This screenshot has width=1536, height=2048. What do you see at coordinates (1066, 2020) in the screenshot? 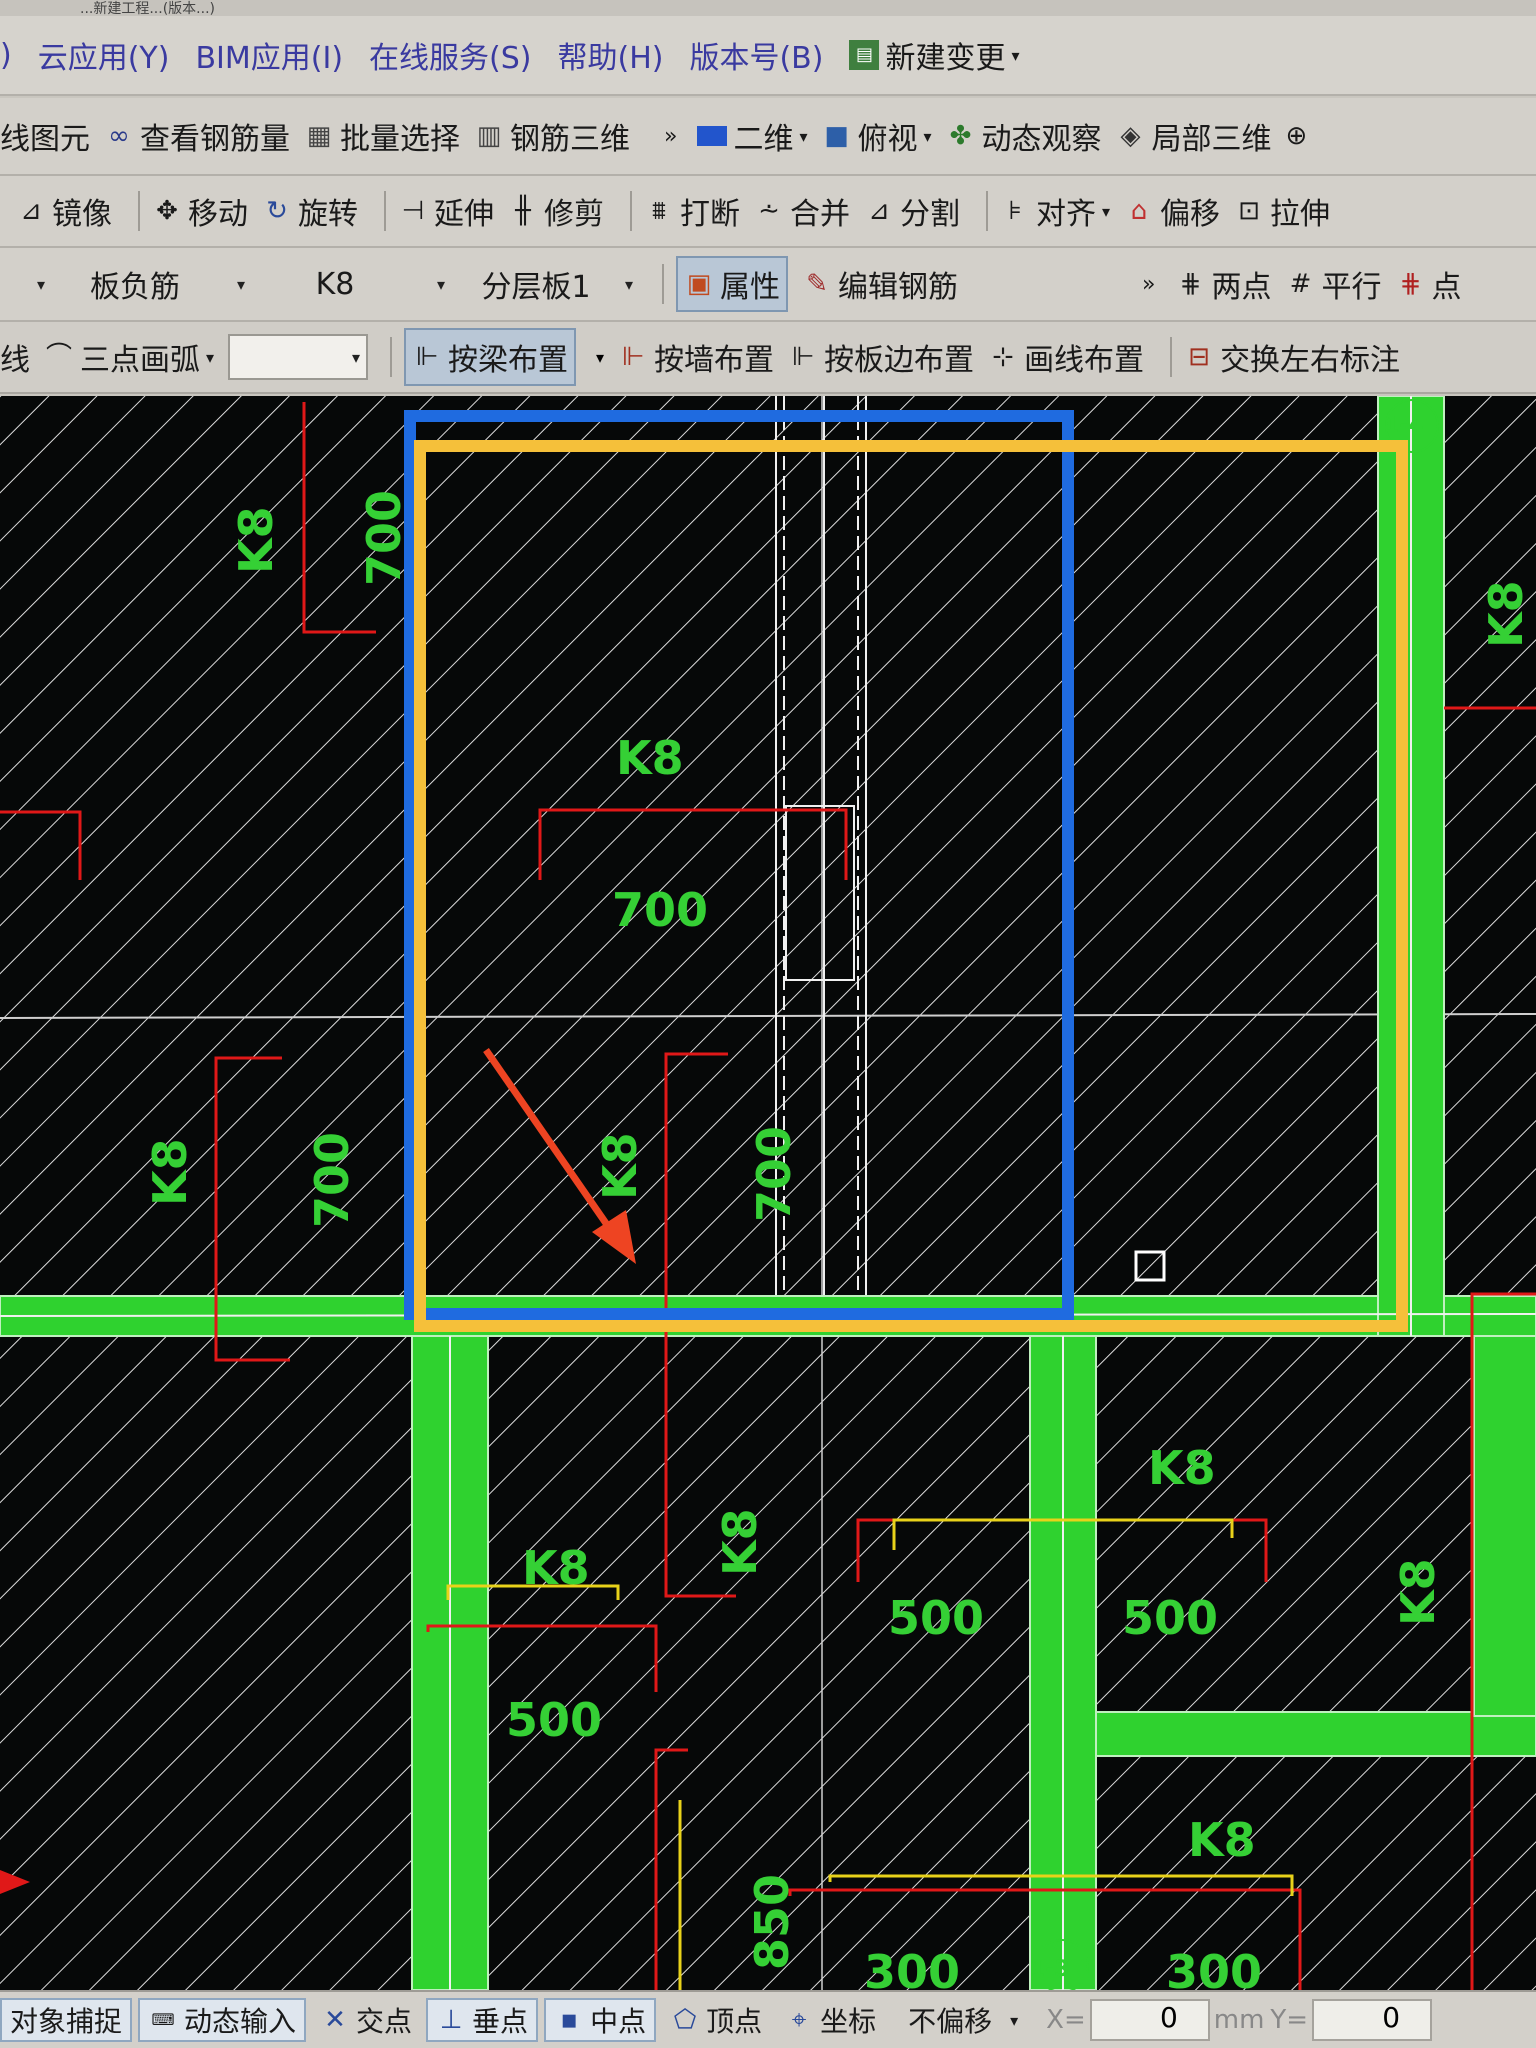
I see `x-label: X=` at bounding box center [1066, 2020].